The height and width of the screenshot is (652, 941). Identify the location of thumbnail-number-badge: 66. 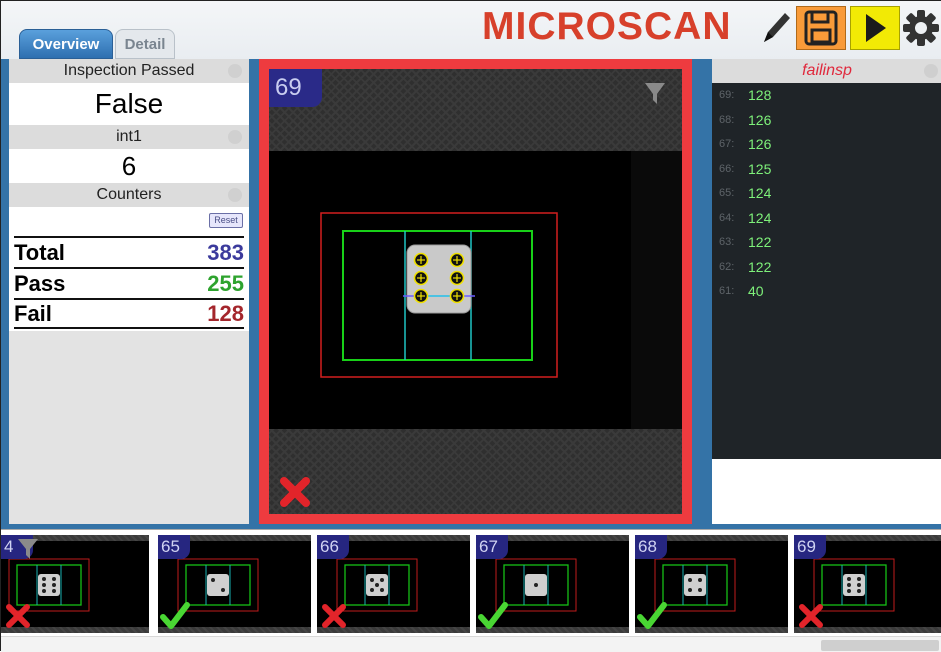
(333, 547).